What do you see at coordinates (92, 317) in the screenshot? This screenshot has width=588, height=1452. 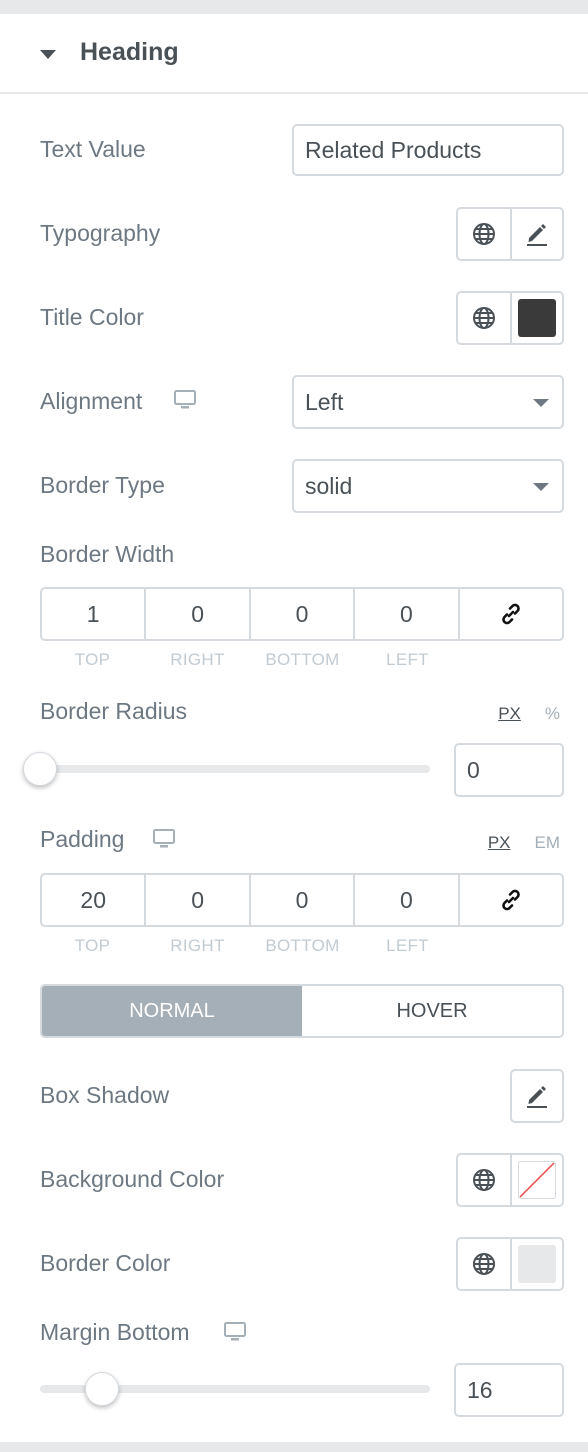 I see `title-color-label: Title Color` at bounding box center [92, 317].